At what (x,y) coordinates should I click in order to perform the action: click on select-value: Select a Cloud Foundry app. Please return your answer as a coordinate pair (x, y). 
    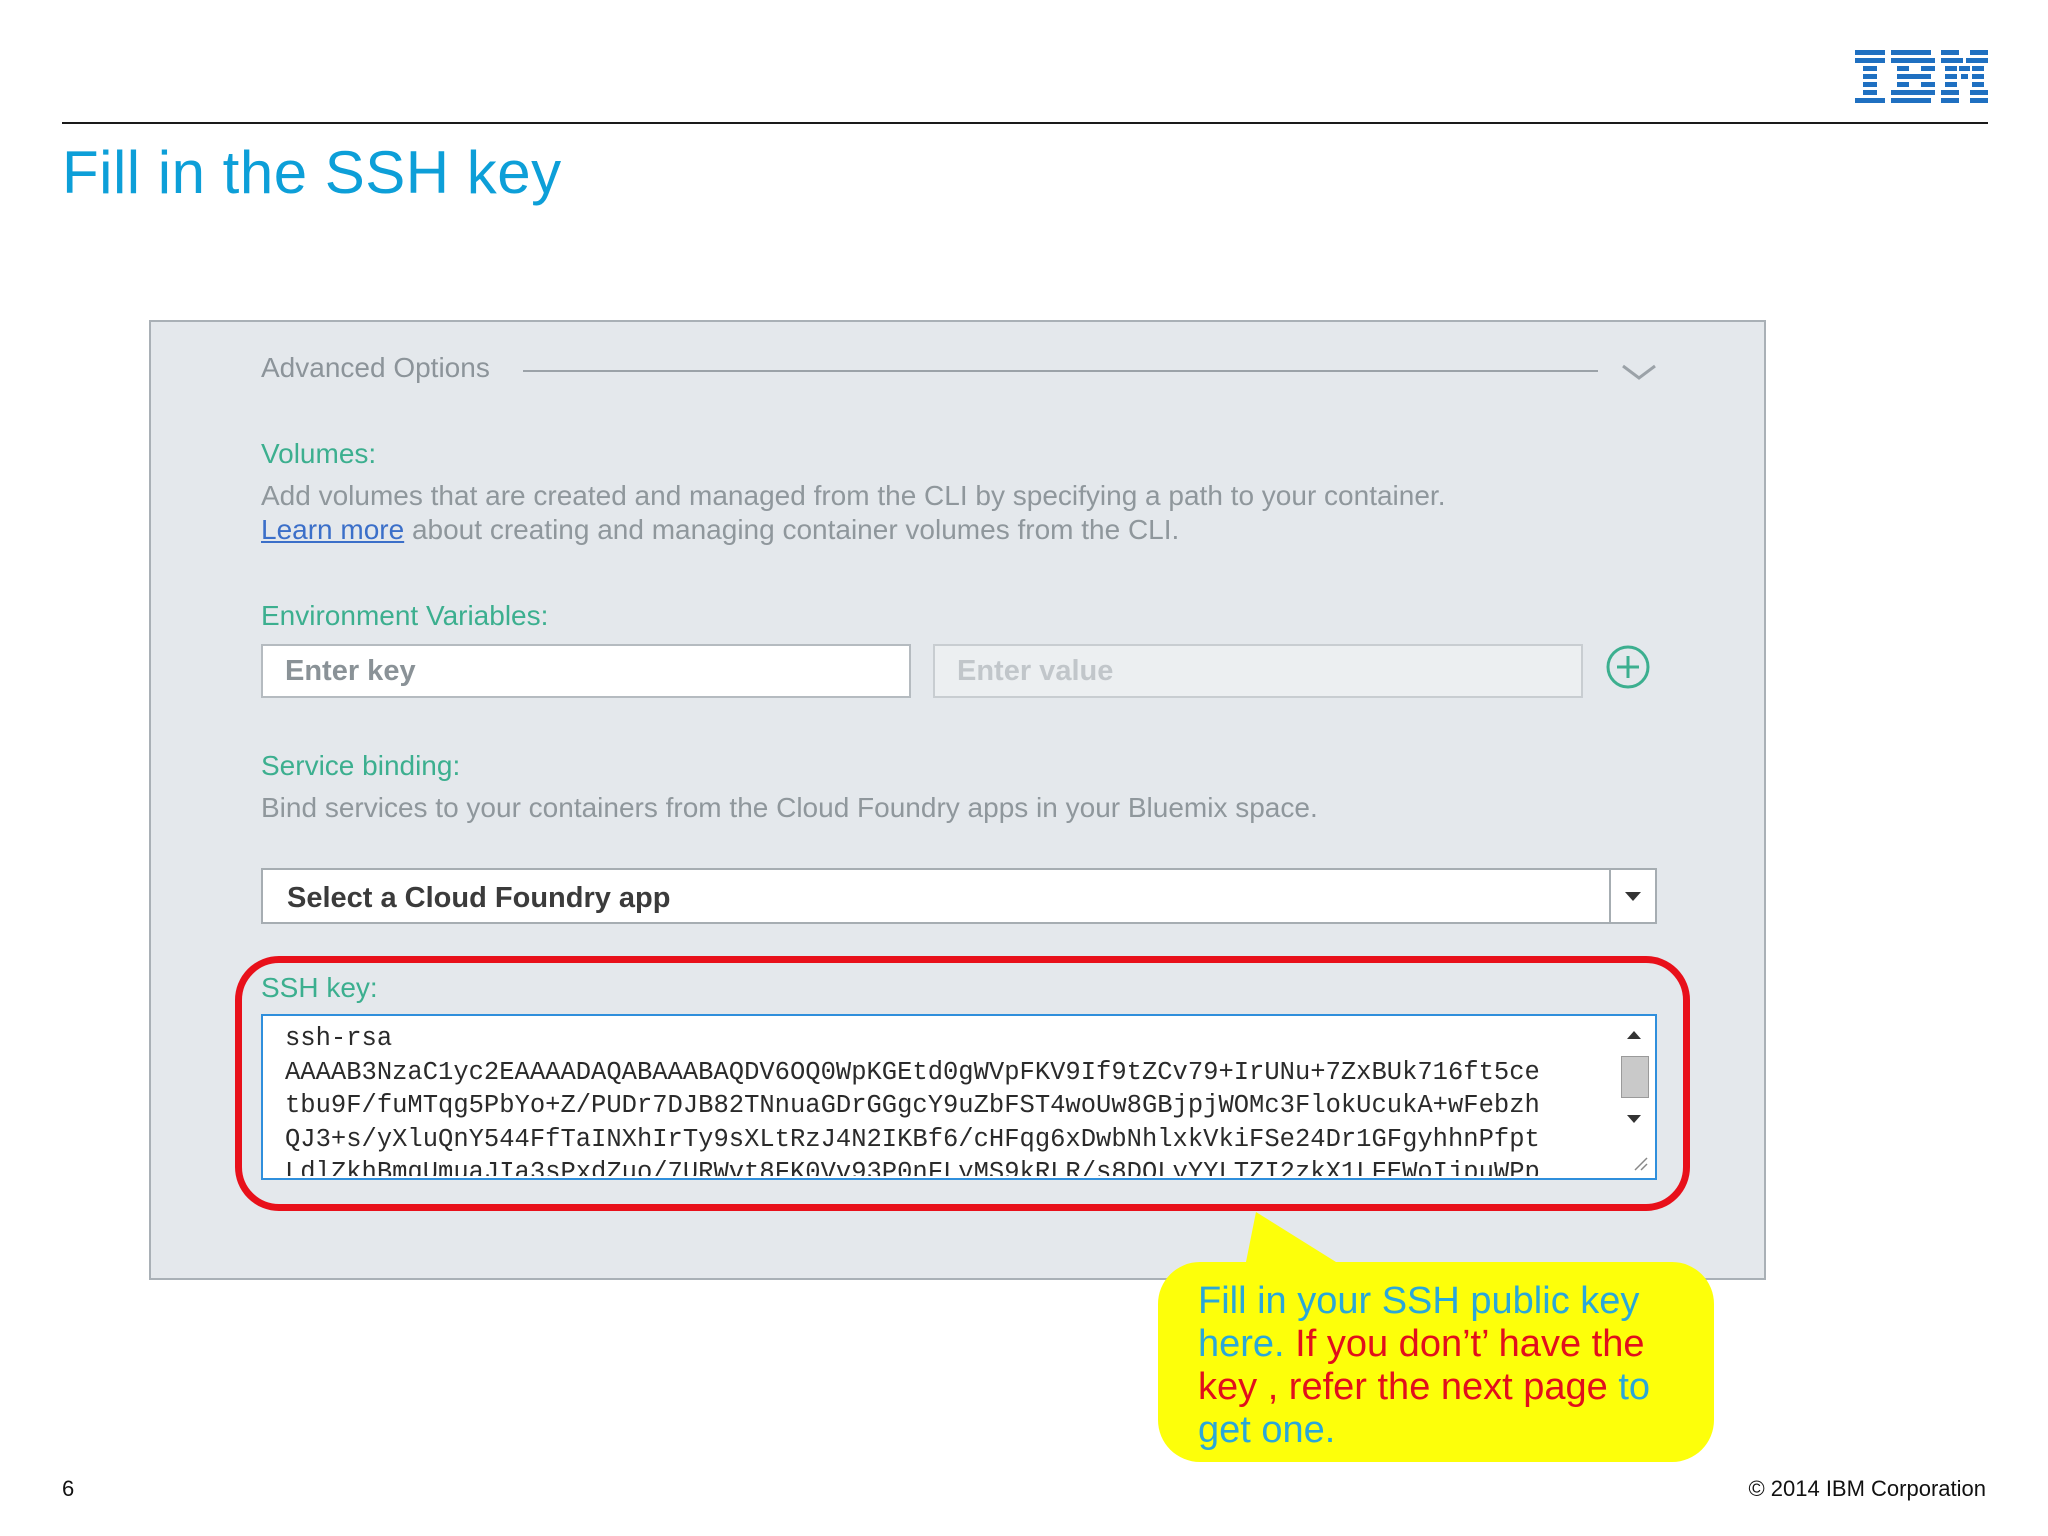
    Looking at the image, I should click on (479, 898).